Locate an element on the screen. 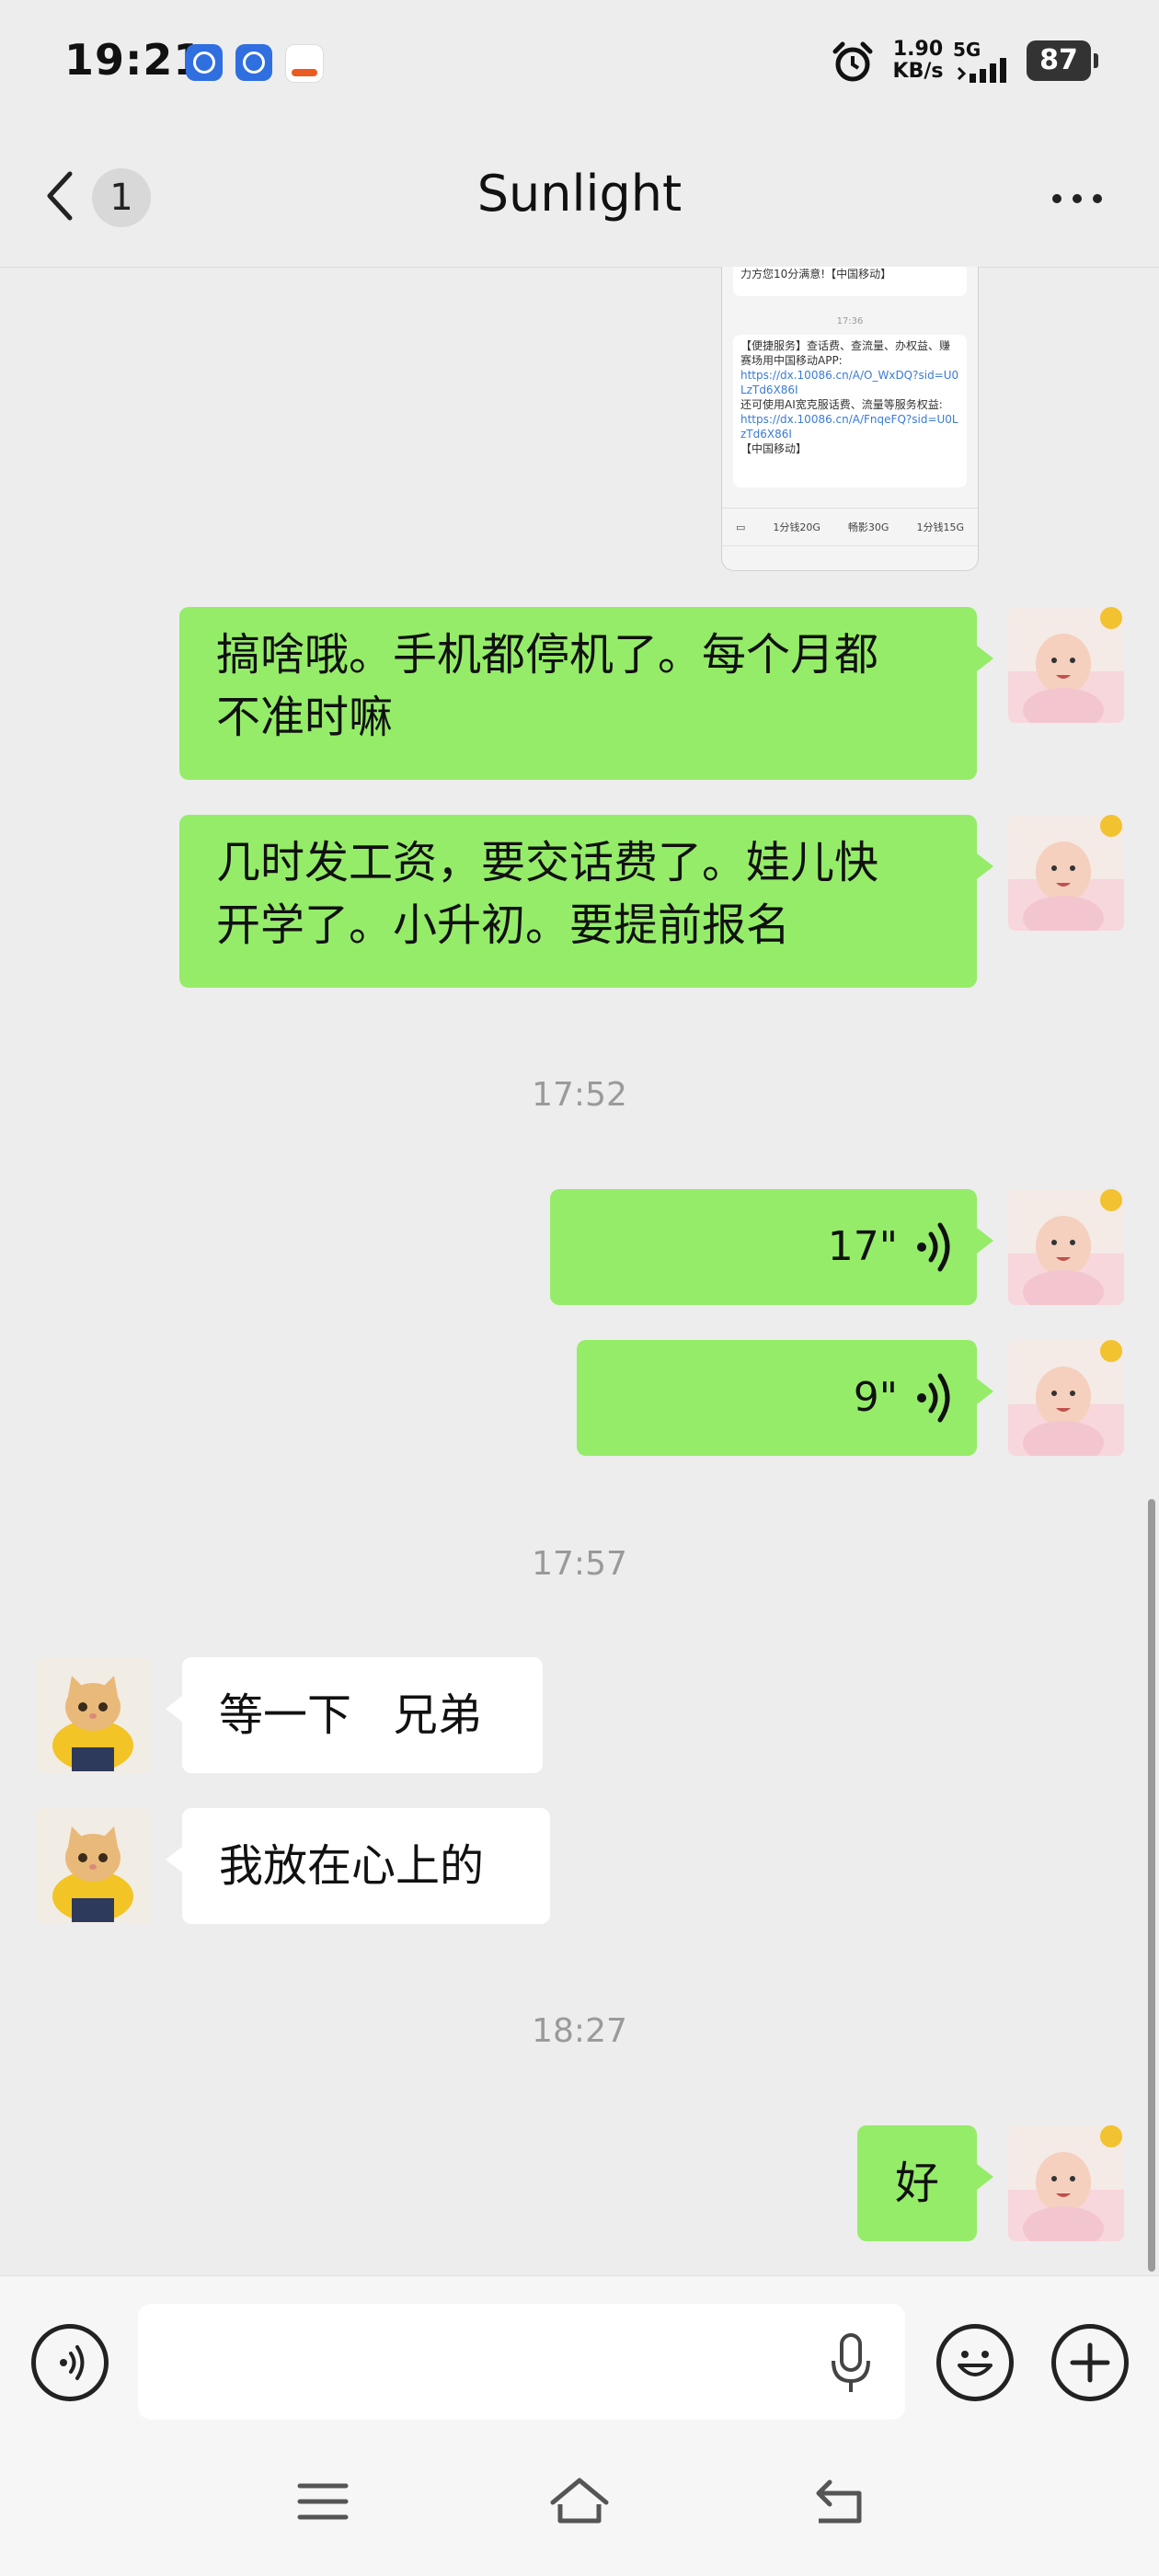 The width and height of the screenshot is (1159, 2576). chat-title: Sunlight is located at coordinates (579, 194).